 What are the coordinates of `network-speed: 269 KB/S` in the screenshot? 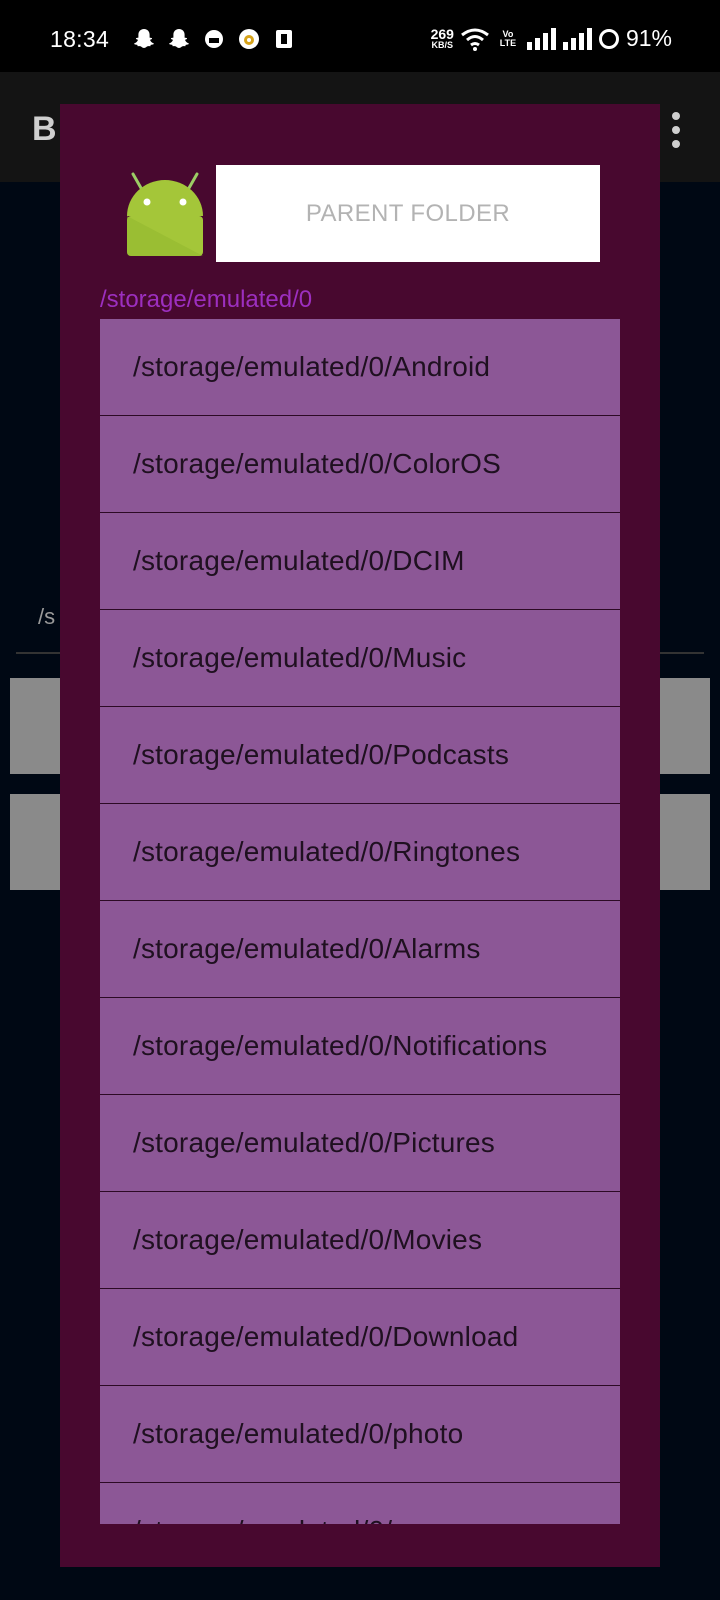 It's located at (442, 38).